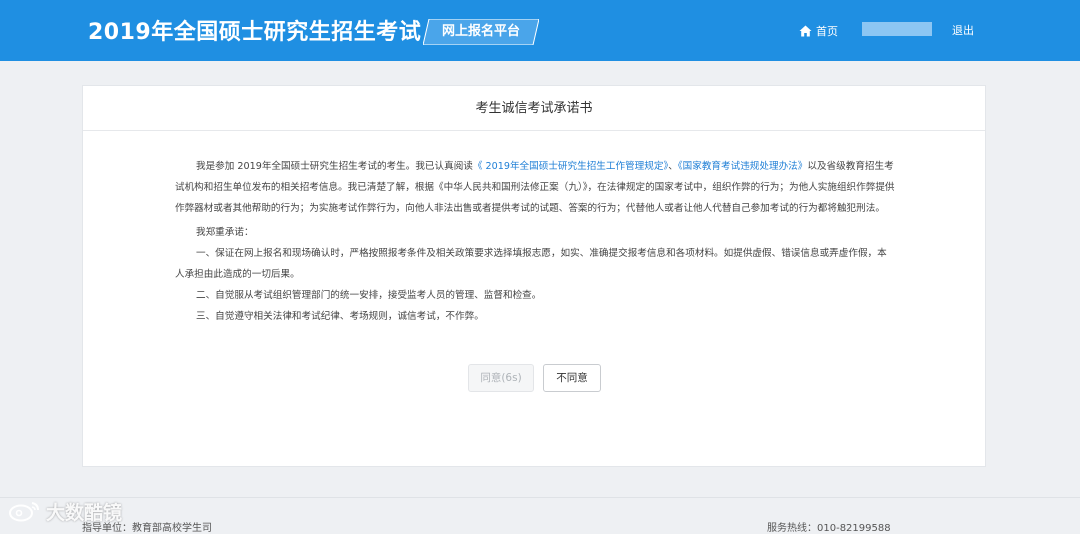 The image size is (1080, 534). I want to click on watermark: 大数酷镜, so click(65, 511).